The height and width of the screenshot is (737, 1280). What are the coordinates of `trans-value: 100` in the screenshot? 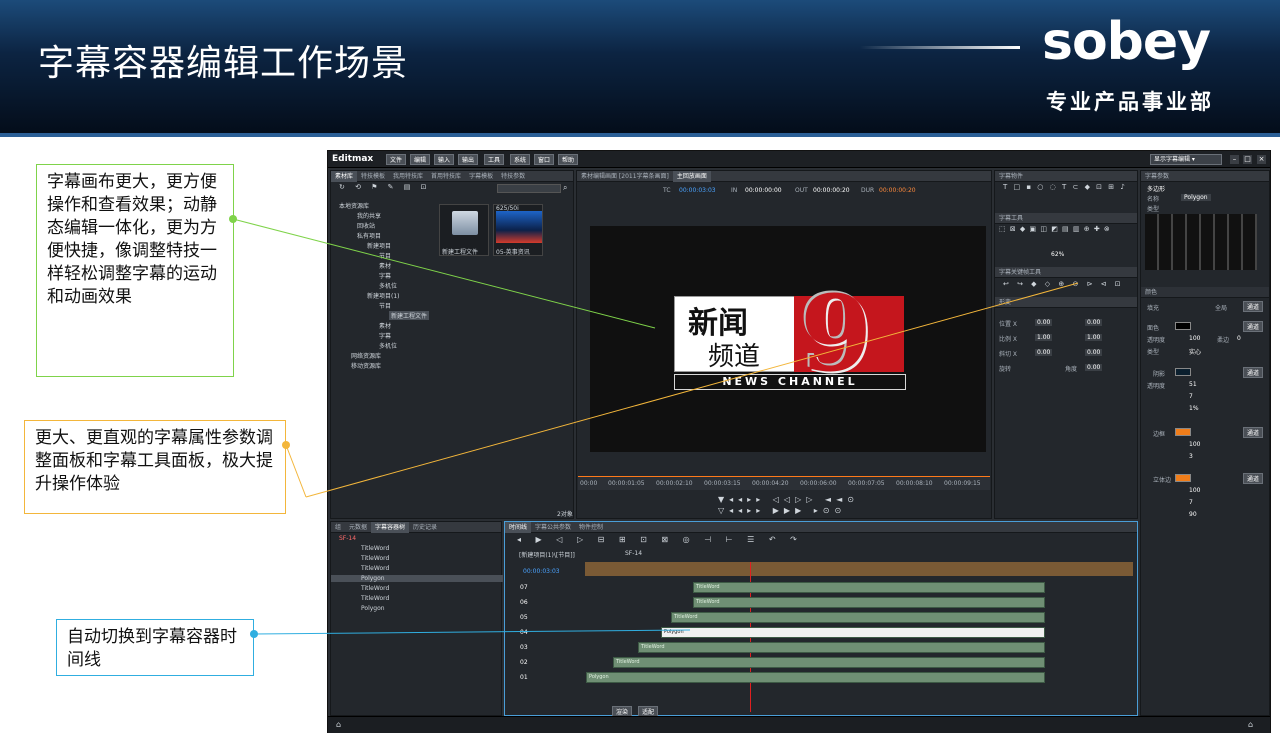 It's located at (1194, 338).